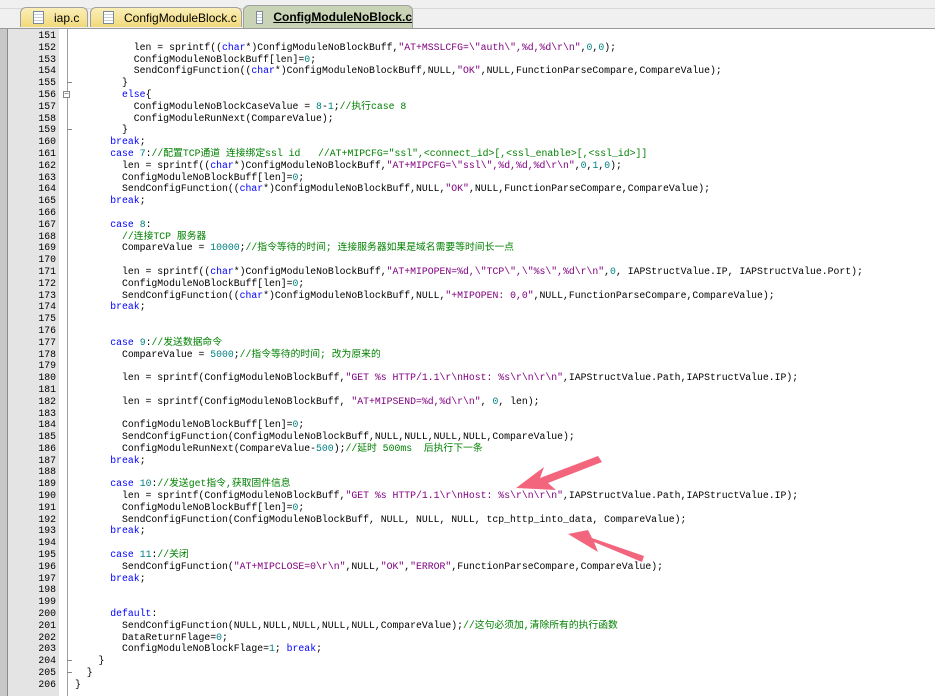  I want to click on code-line: 163 ConfigModuleNoBlockBuff[len]=0;, so click(467, 178).